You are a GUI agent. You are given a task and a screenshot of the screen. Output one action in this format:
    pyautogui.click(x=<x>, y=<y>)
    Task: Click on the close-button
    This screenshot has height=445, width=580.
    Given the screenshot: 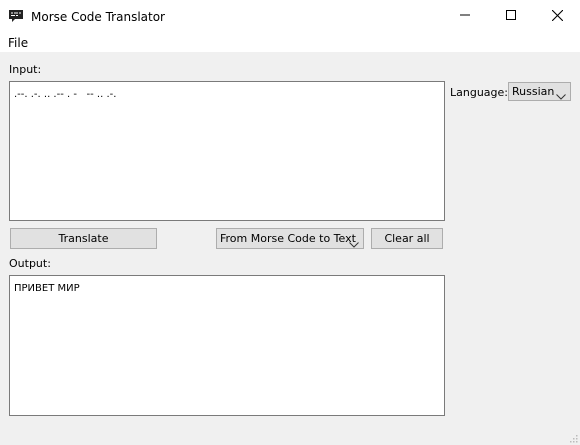 What is the action you would take?
    pyautogui.click(x=557, y=16)
    